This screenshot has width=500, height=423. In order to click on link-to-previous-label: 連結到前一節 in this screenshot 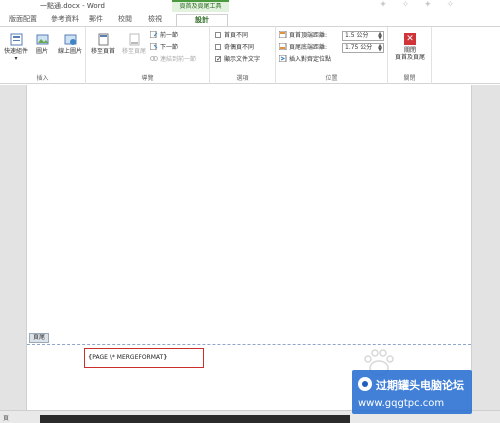, I will do `click(178, 59)`.